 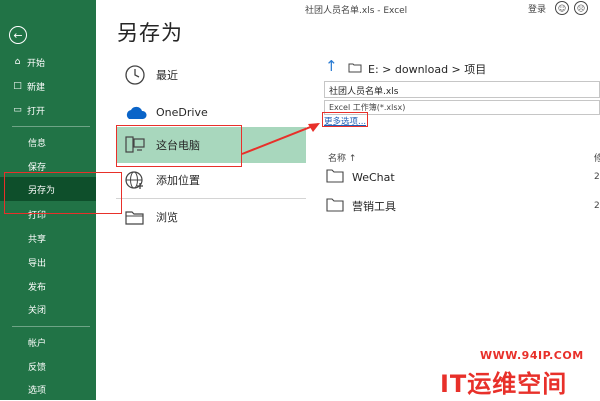 What do you see at coordinates (48, 142) in the screenshot?
I see `nav-info: 信息` at bounding box center [48, 142].